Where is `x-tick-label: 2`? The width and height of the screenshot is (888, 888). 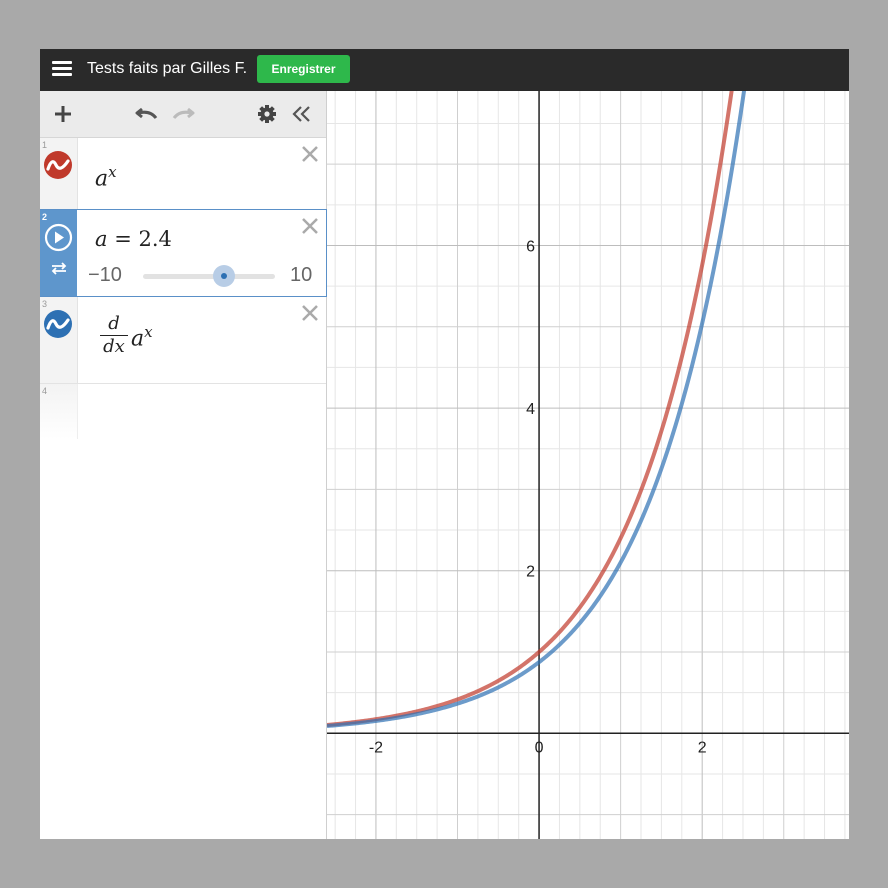
x-tick-label: 2 is located at coordinates (702, 747).